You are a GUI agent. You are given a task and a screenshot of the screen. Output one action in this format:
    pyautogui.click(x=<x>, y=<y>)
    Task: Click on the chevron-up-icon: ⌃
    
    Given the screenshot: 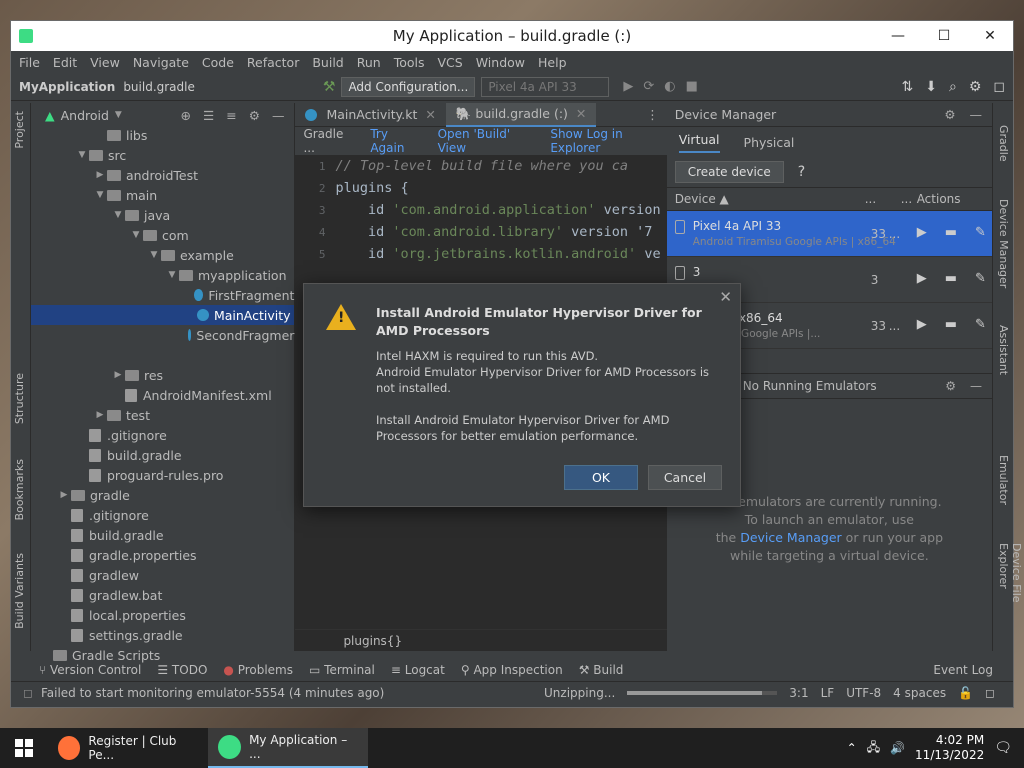 What is the action you would take?
    pyautogui.click(x=852, y=748)
    